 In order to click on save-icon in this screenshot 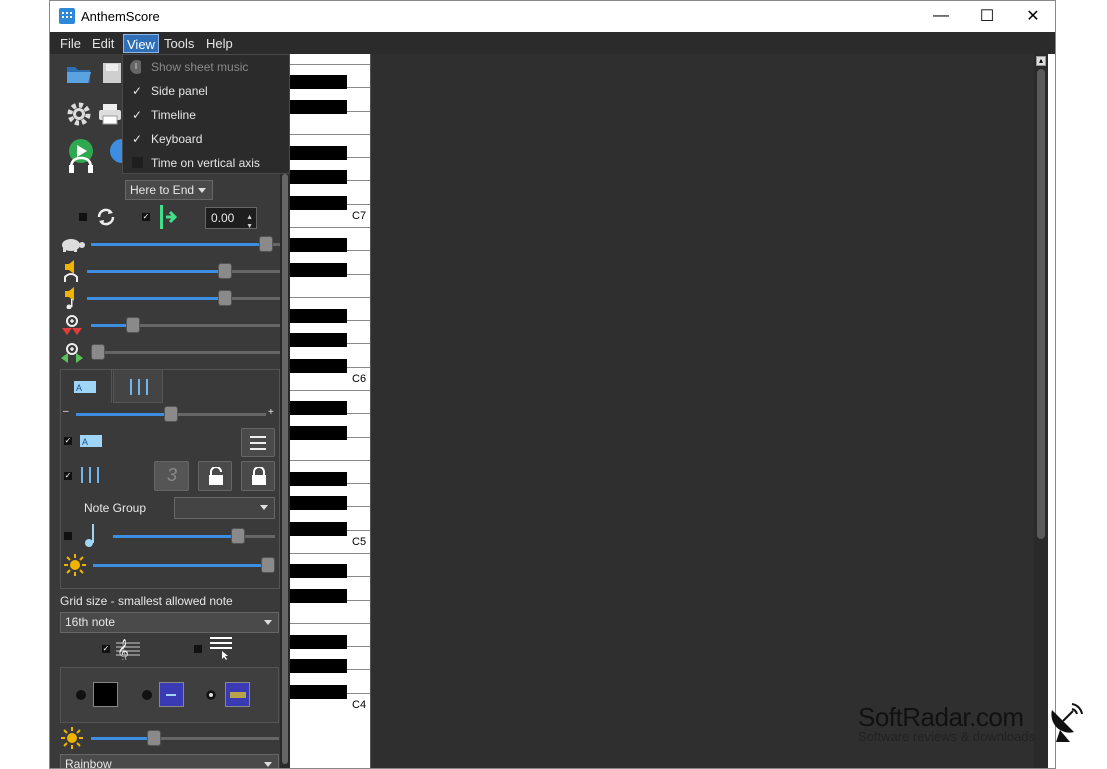, I will do `click(112, 73)`.